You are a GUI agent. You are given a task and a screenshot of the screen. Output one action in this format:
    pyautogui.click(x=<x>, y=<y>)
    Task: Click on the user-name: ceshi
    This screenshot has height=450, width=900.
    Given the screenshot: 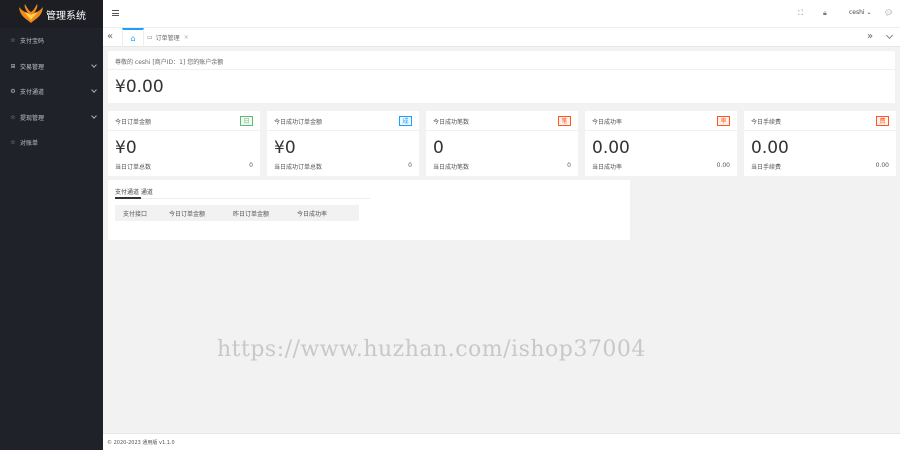 What is the action you would take?
    pyautogui.click(x=857, y=12)
    